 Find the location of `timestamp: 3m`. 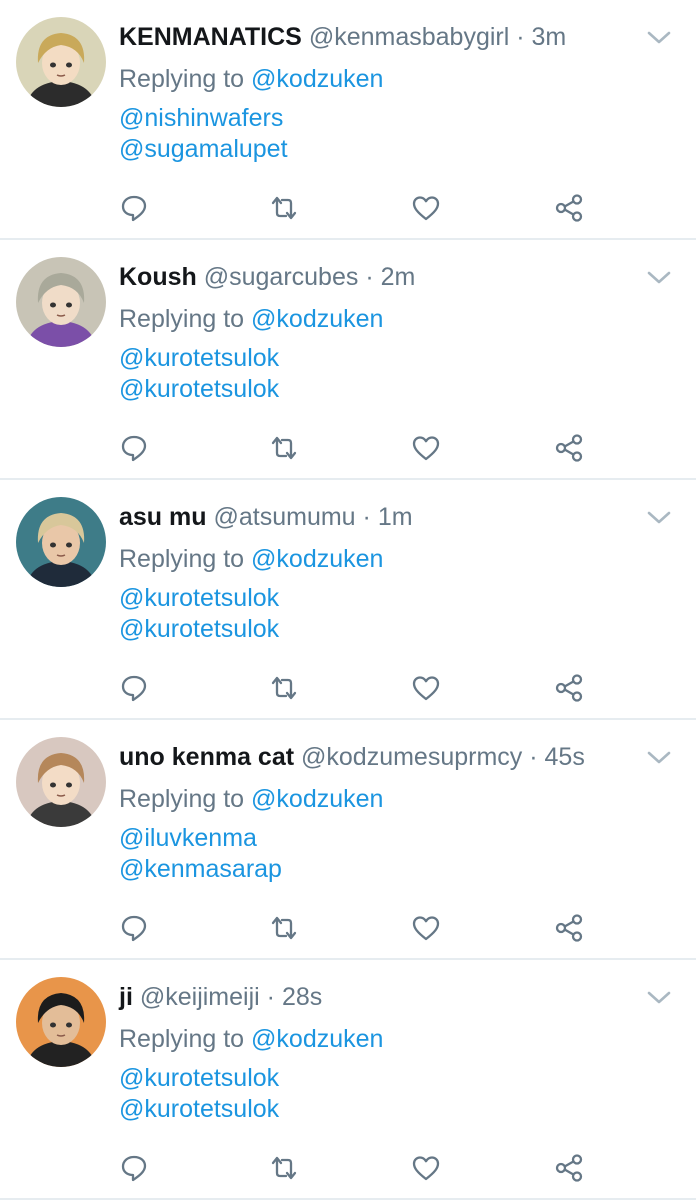

timestamp: 3m is located at coordinates (549, 37).